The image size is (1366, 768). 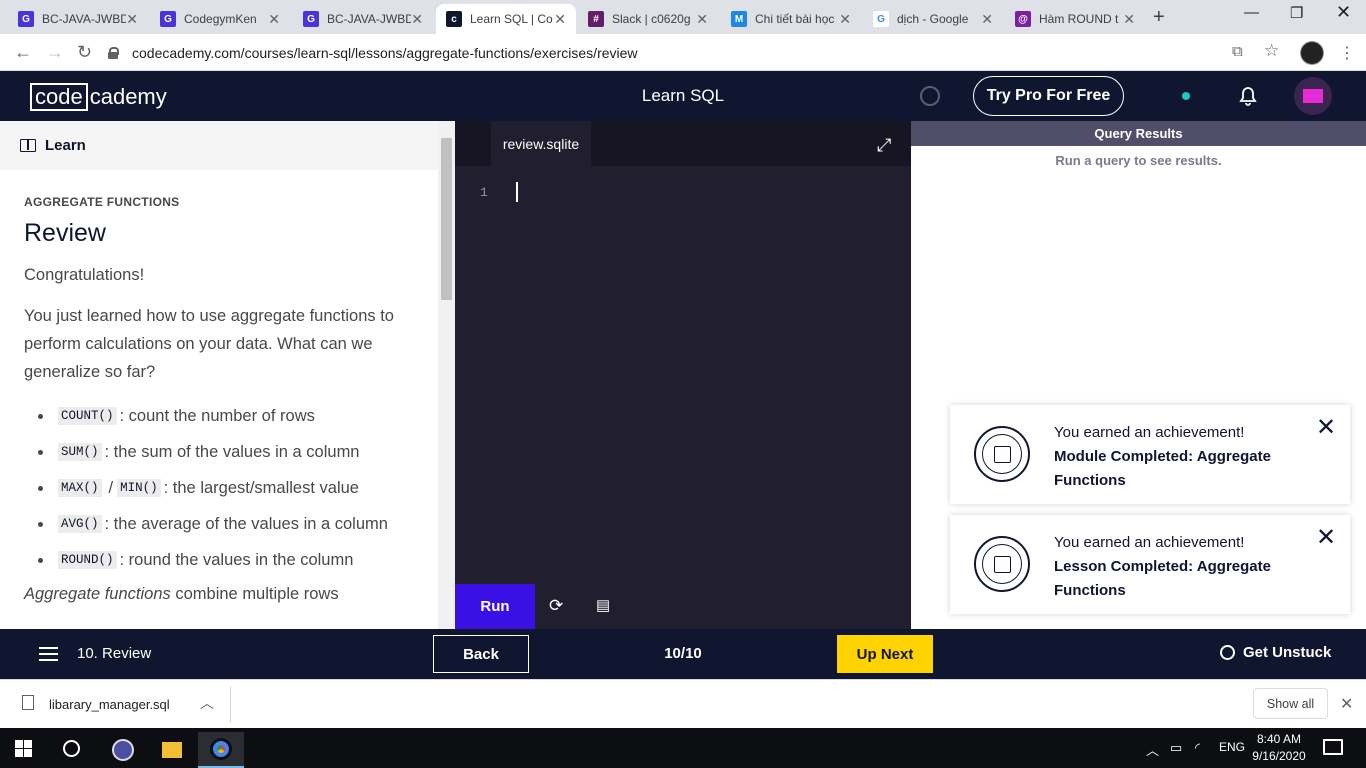 I want to click on battery-icon: ▭, so click(x=1176, y=748).